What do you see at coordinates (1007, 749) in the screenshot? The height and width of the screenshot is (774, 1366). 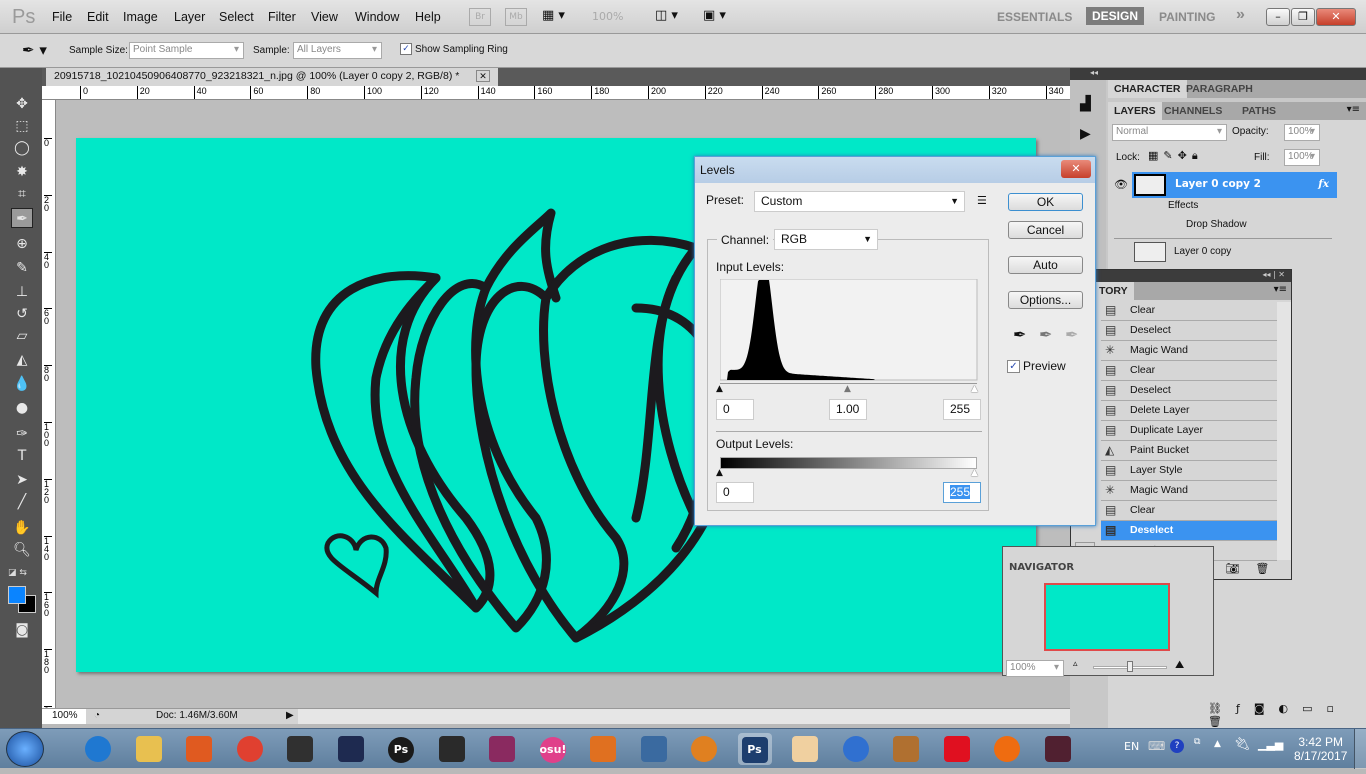 I see `taskbar-app-arrow-app` at bounding box center [1007, 749].